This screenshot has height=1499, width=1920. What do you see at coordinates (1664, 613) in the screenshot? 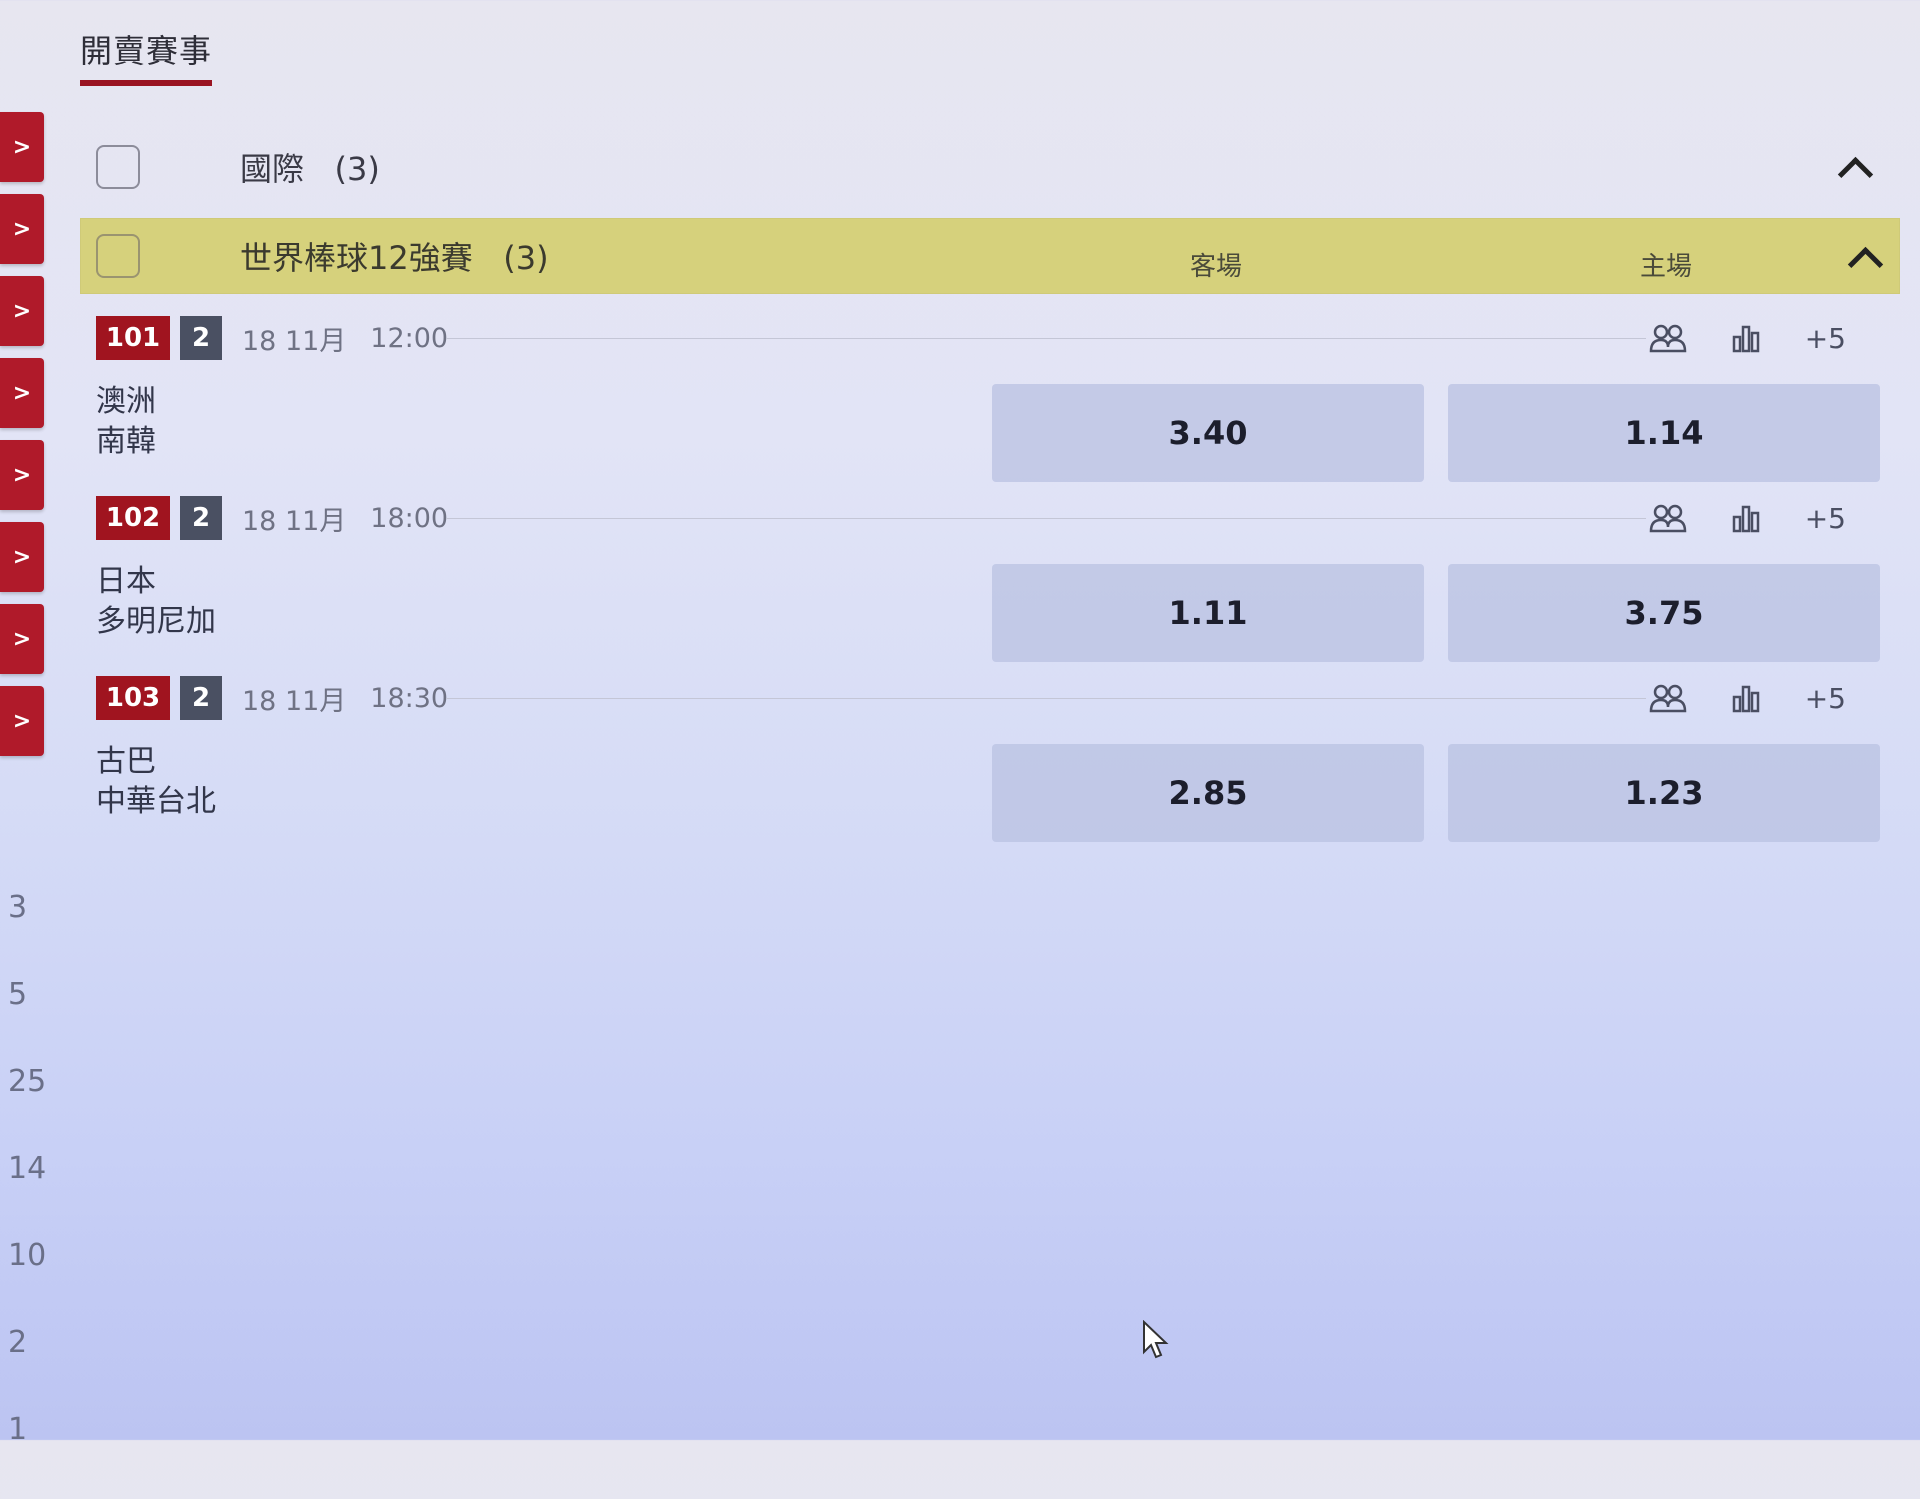
I see `odds-home-button: 3.75` at bounding box center [1664, 613].